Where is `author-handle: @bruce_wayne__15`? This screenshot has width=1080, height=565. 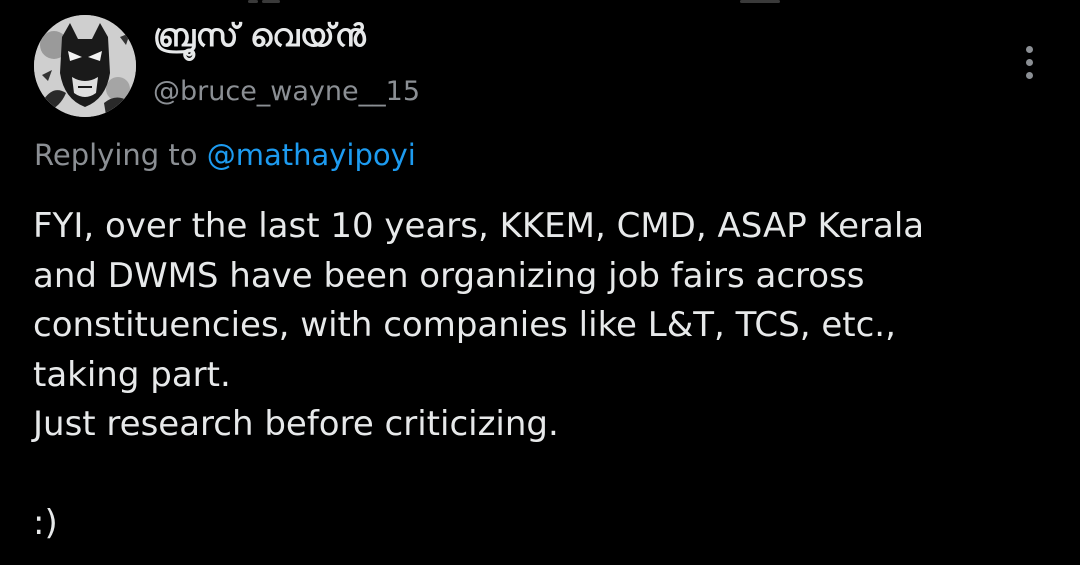
author-handle: @bruce_wayne__15 is located at coordinates (286, 91).